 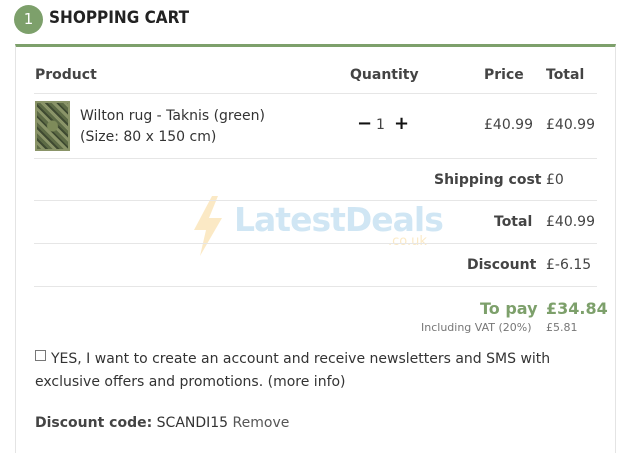 What do you see at coordinates (407, 241) in the screenshot?
I see `watermark-subtext: .co.uk` at bounding box center [407, 241].